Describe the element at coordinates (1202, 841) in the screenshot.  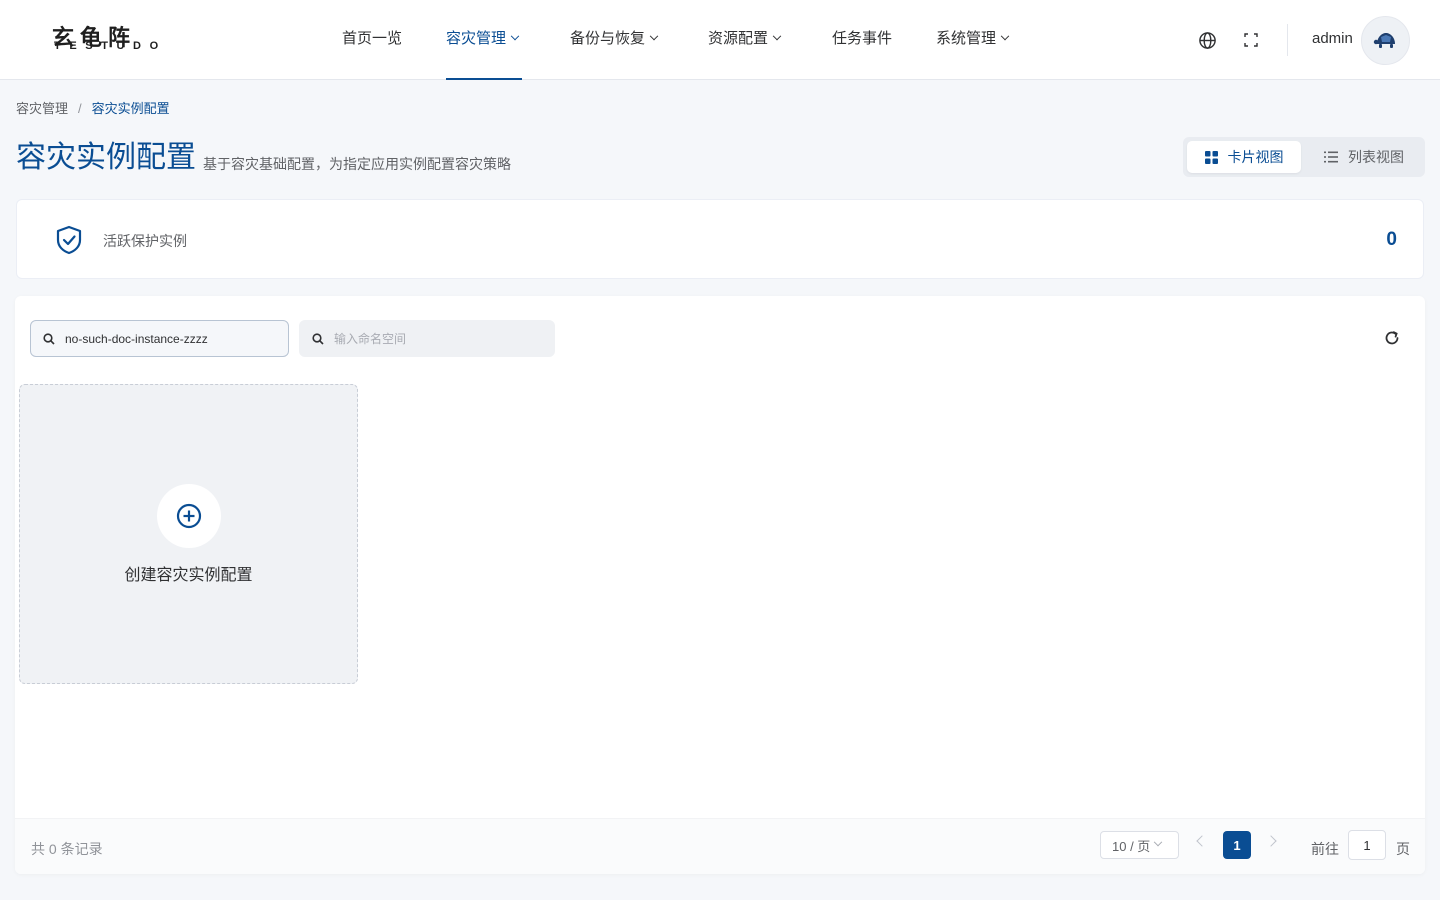
I see `prev-page-icon` at that location.